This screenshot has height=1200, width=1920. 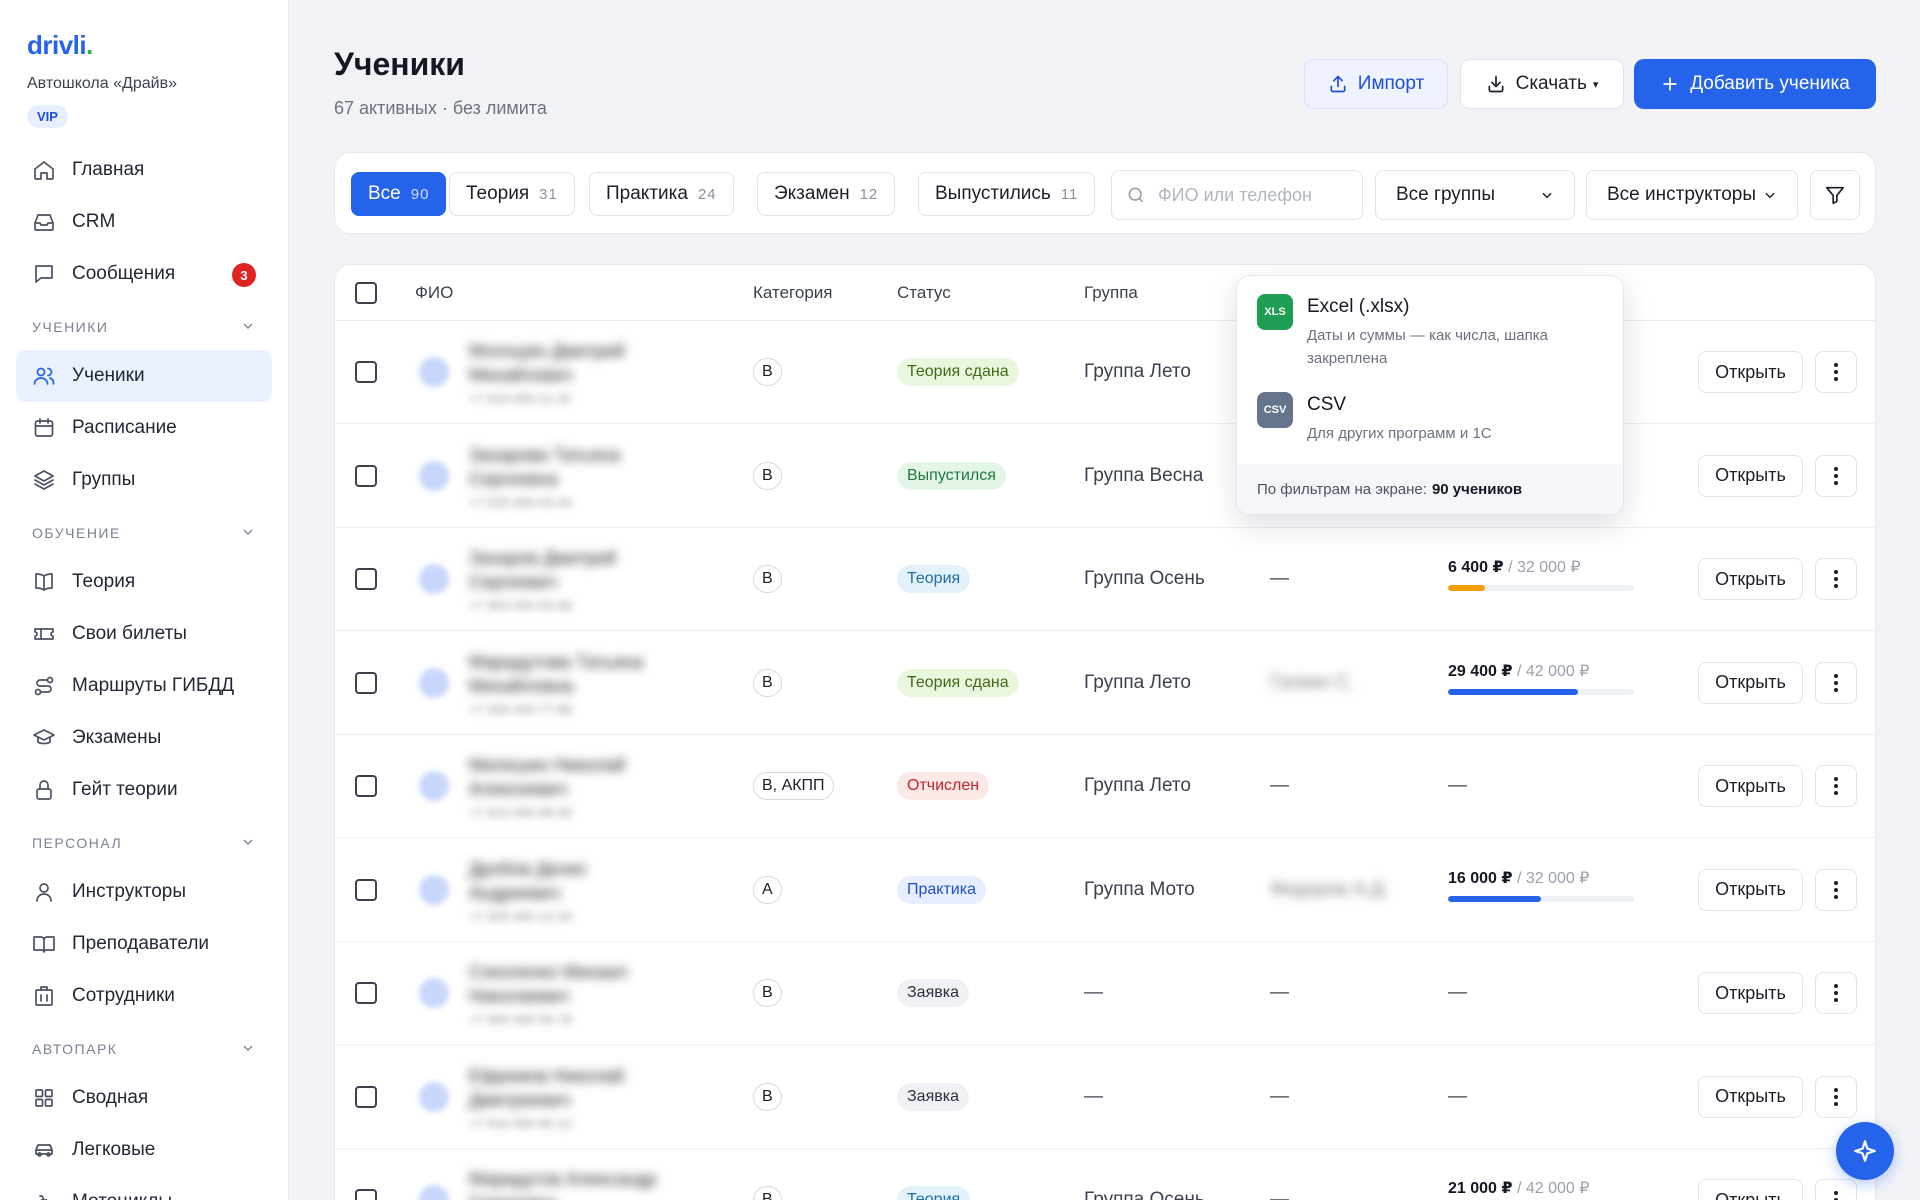 What do you see at coordinates (1476, 567) in the screenshot?
I see `paid-amount: 6 400 ₽` at bounding box center [1476, 567].